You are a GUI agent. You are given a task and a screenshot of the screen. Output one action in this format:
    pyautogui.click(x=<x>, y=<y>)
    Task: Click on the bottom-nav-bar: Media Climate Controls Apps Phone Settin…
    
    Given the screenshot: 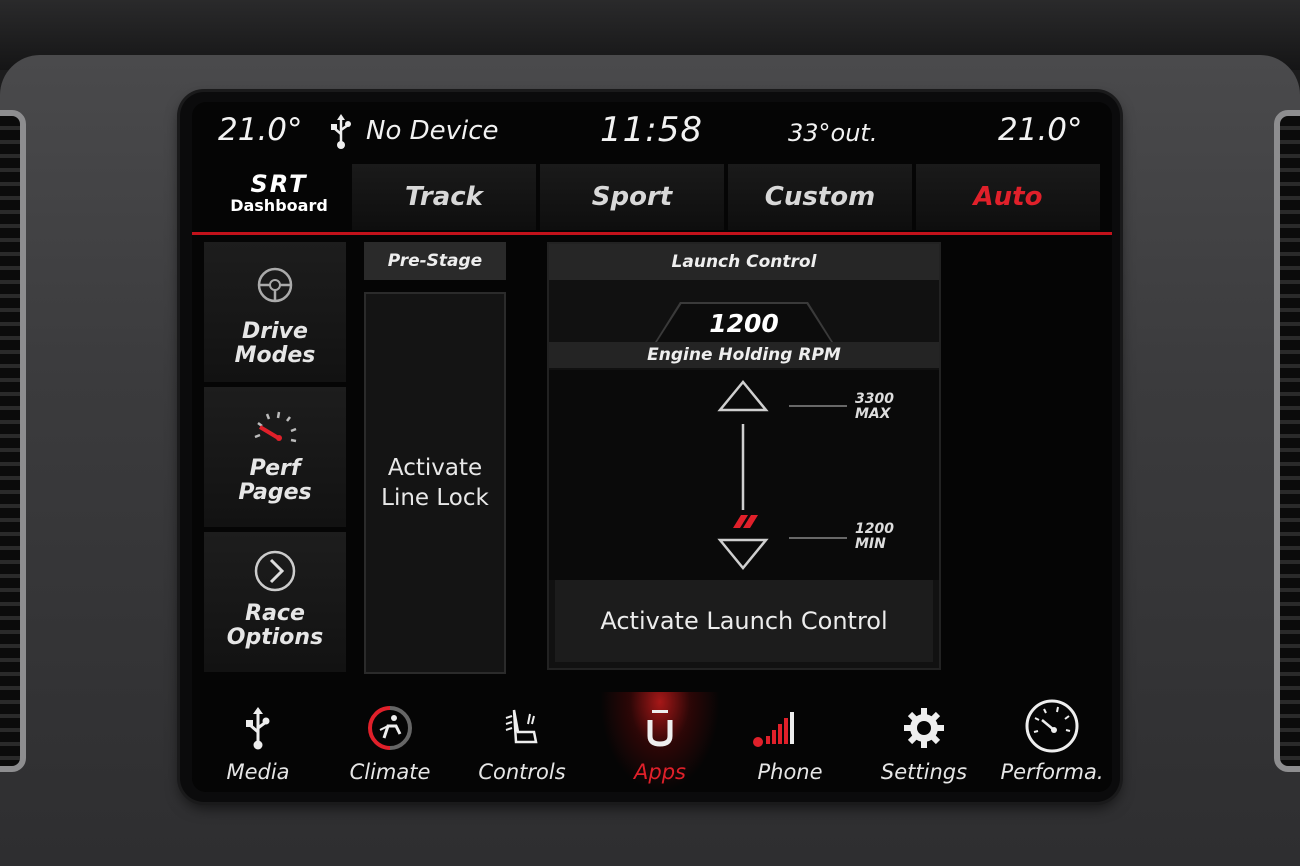 What is the action you would take?
    pyautogui.click(x=652, y=742)
    